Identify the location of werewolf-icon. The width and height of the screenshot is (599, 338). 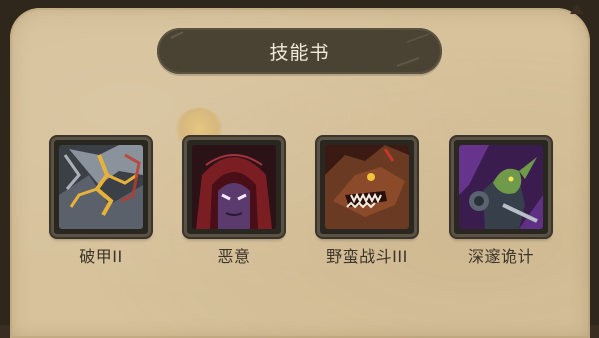
(367, 187).